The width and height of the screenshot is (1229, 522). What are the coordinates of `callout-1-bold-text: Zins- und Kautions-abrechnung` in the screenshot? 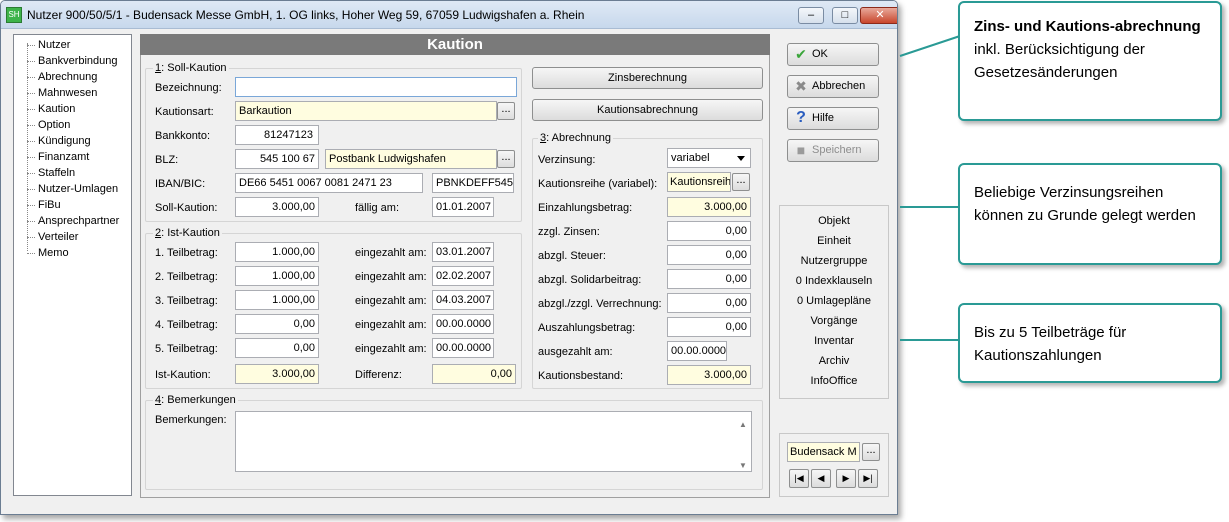 It's located at (1087, 26).